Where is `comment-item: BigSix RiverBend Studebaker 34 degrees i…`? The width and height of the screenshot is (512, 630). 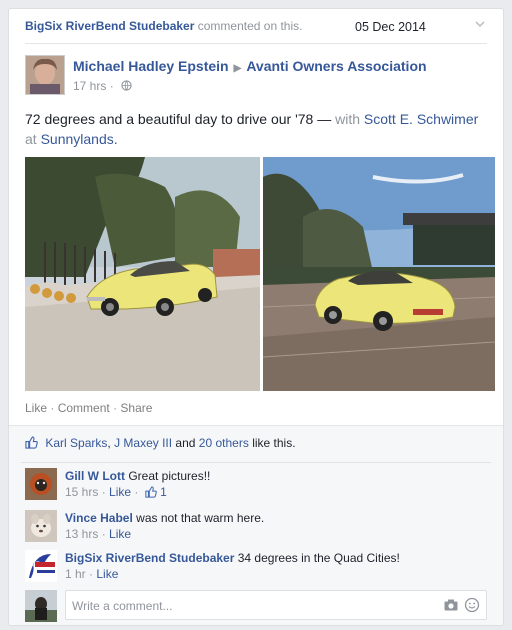
comment-item: BigSix RiverBend Studebaker 34 degrees i… is located at coordinates (256, 570).